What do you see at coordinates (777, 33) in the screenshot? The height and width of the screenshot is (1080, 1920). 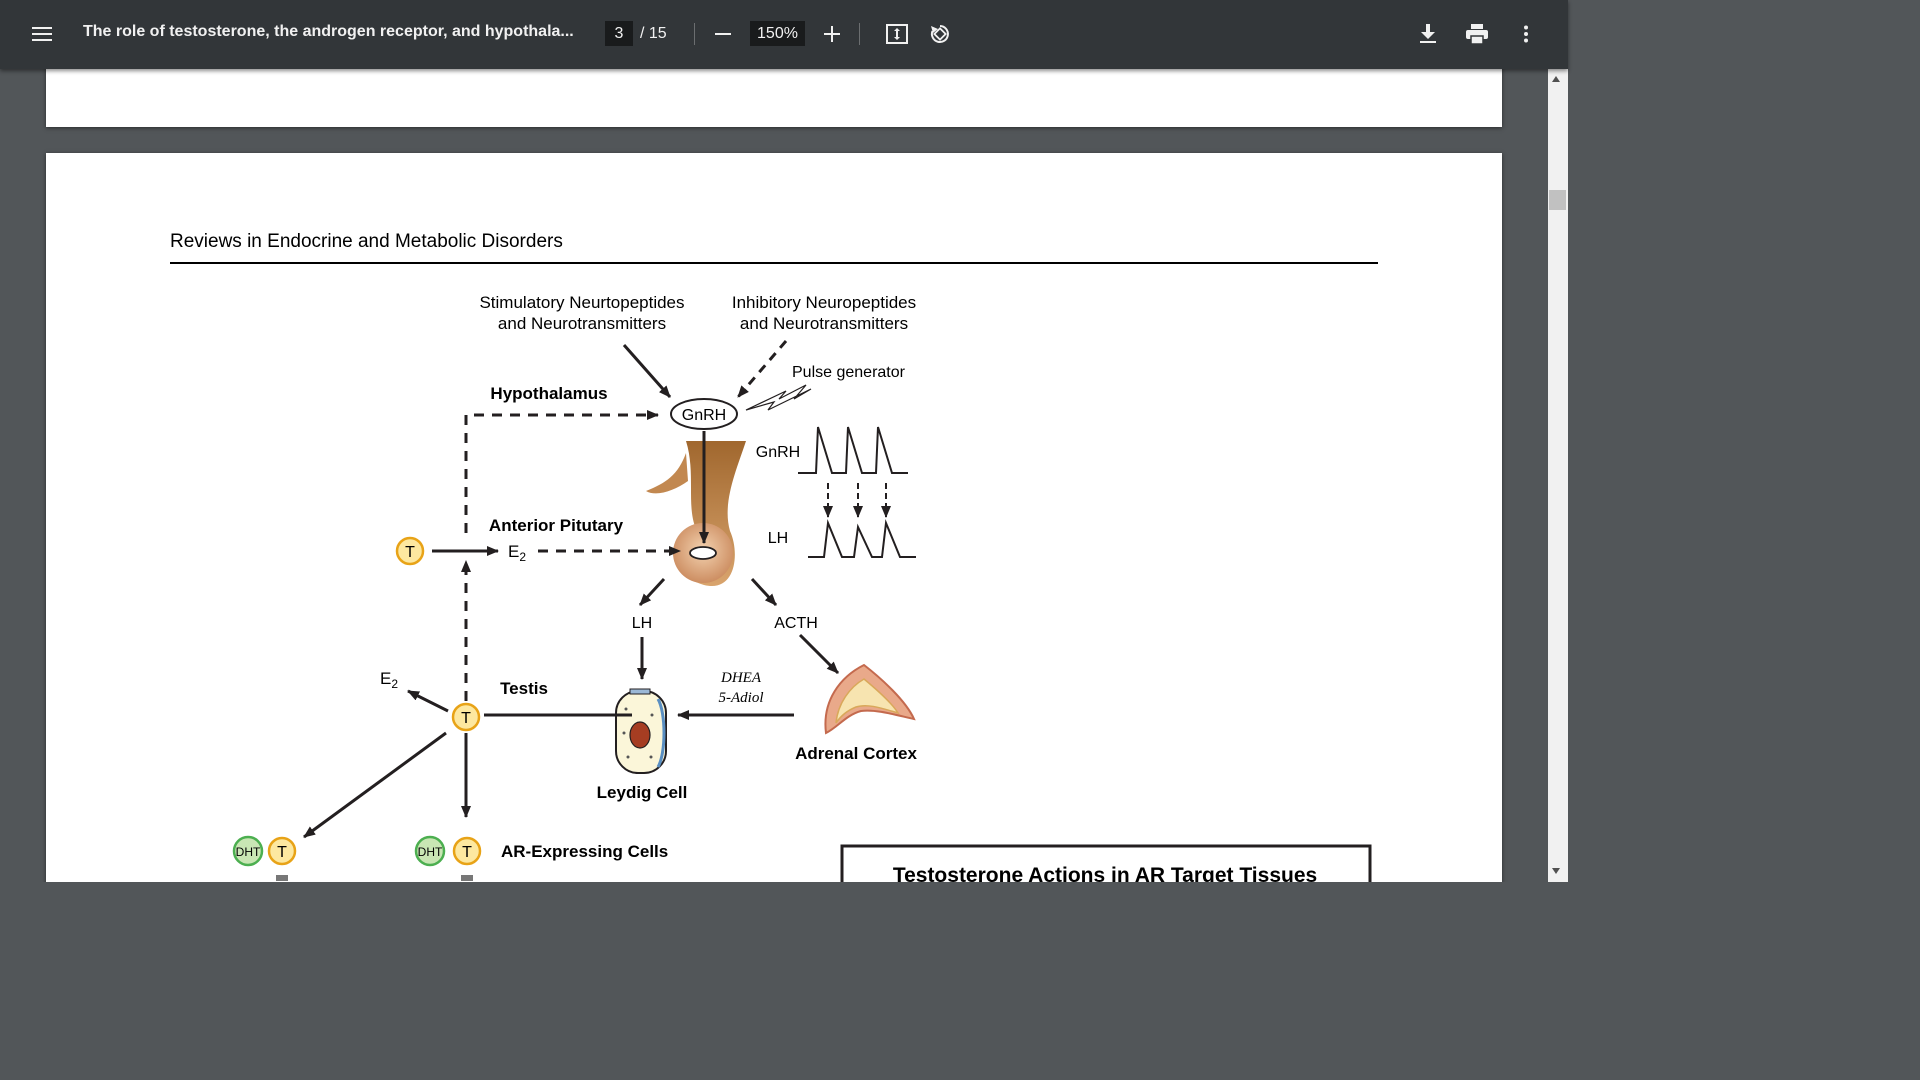 I see `zoom-level-input: 150%` at bounding box center [777, 33].